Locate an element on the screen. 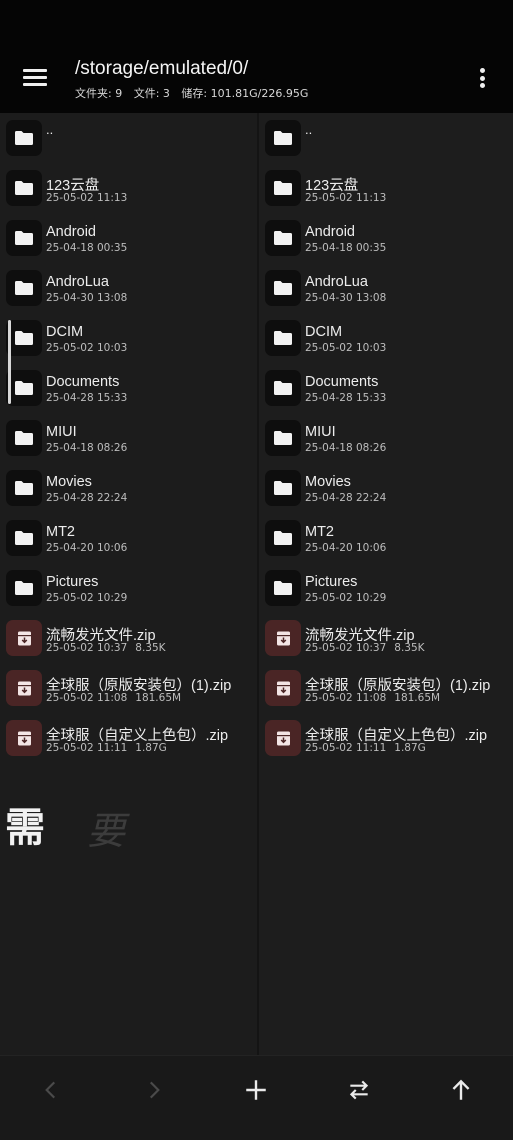 This screenshot has width=513, height=1140. menu-button is located at coordinates (35, 77).